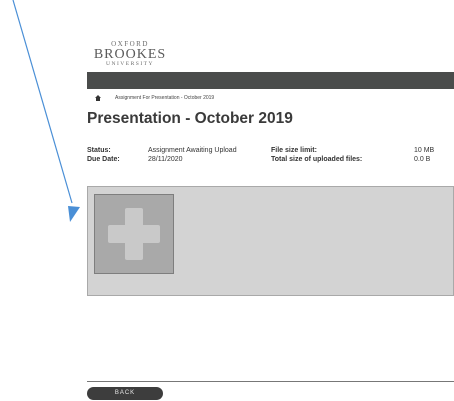  Describe the element at coordinates (125, 393) in the screenshot. I see `back-button: BACK` at that location.